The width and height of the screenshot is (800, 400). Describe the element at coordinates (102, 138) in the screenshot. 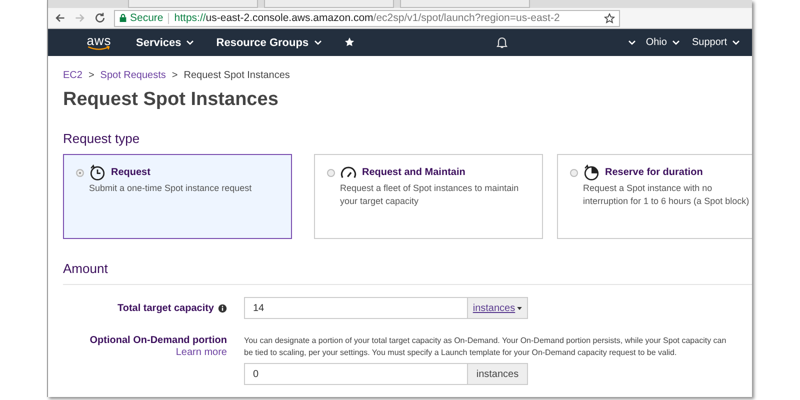

I see `section-heading: Request type` at that location.